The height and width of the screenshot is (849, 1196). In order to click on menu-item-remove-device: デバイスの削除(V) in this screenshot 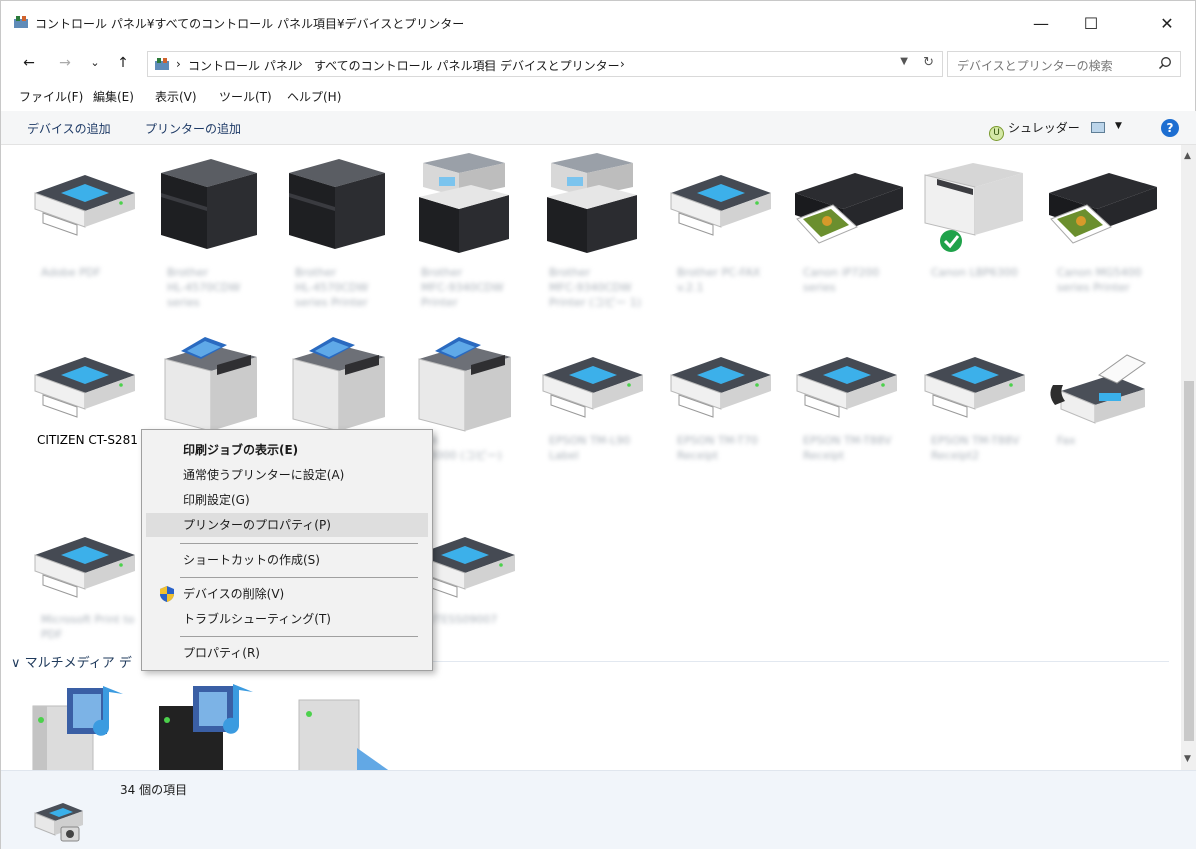, I will do `click(287, 594)`.